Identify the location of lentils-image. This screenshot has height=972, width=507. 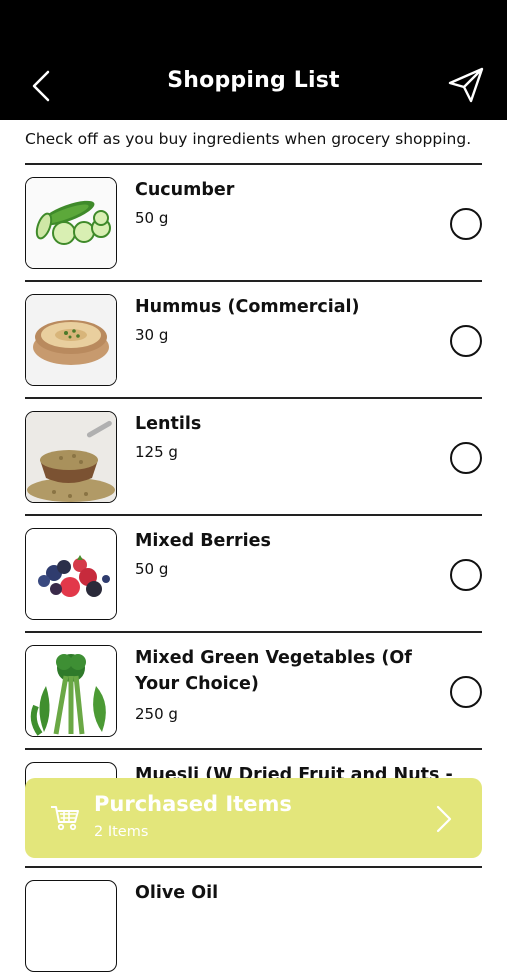
(71, 457).